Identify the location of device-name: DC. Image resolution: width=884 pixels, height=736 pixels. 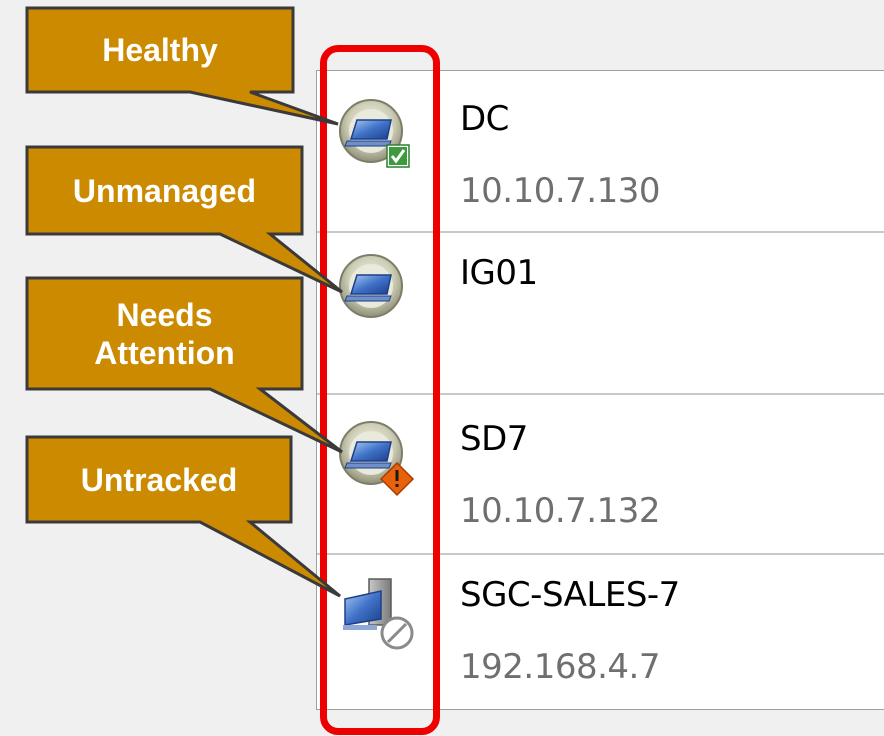
(484, 119).